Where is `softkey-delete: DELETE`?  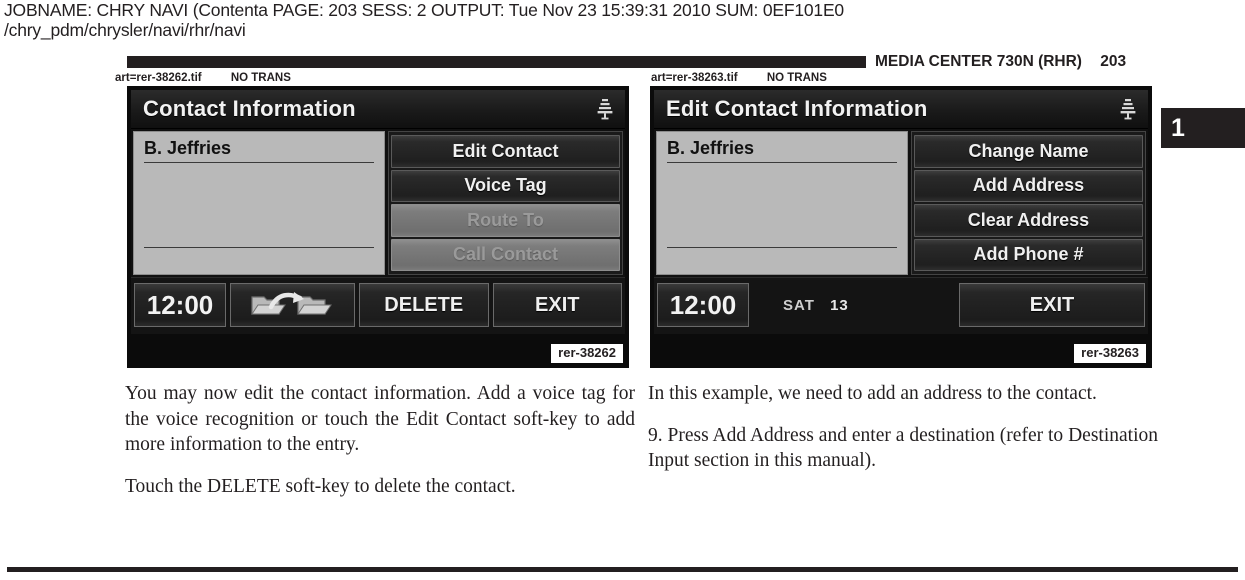 softkey-delete: DELETE is located at coordinates (424, 305).